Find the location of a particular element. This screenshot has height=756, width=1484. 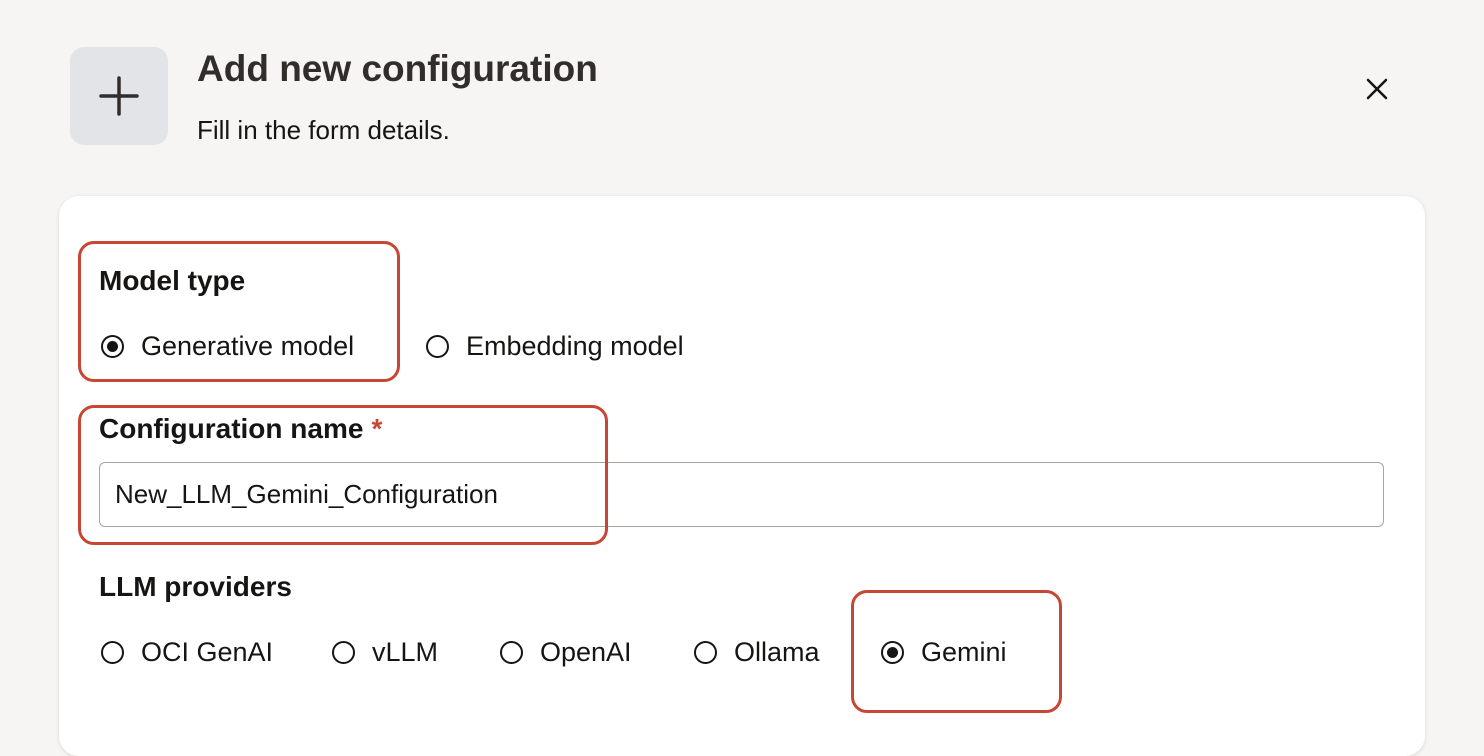

radio-embedding-model: Embedding model is located at coordinates (555, 346).